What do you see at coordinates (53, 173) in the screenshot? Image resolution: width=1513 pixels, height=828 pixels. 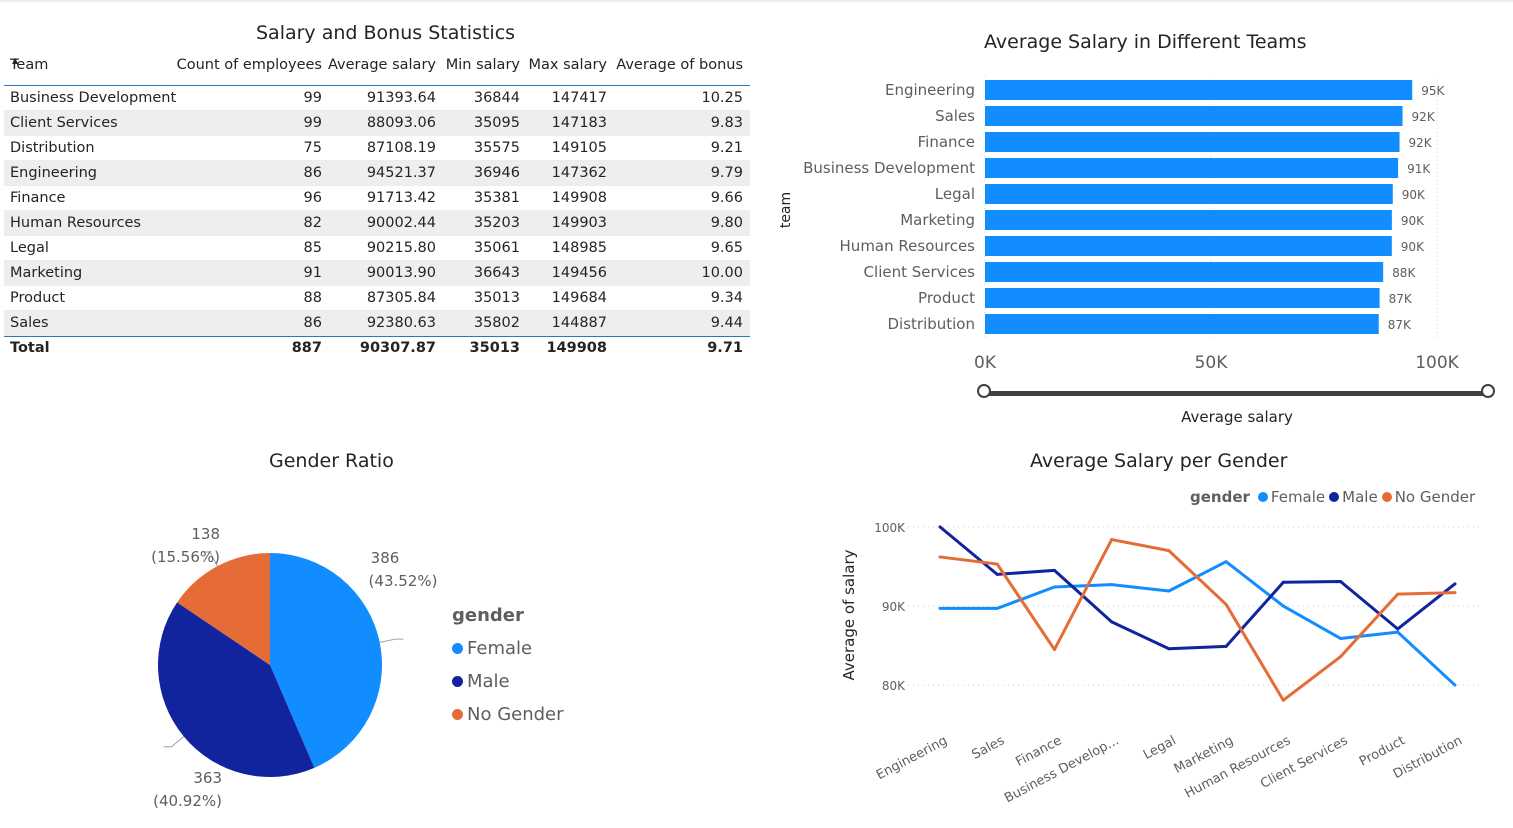 I see `cell-team: Engineering` at bounding box center [53, 173].